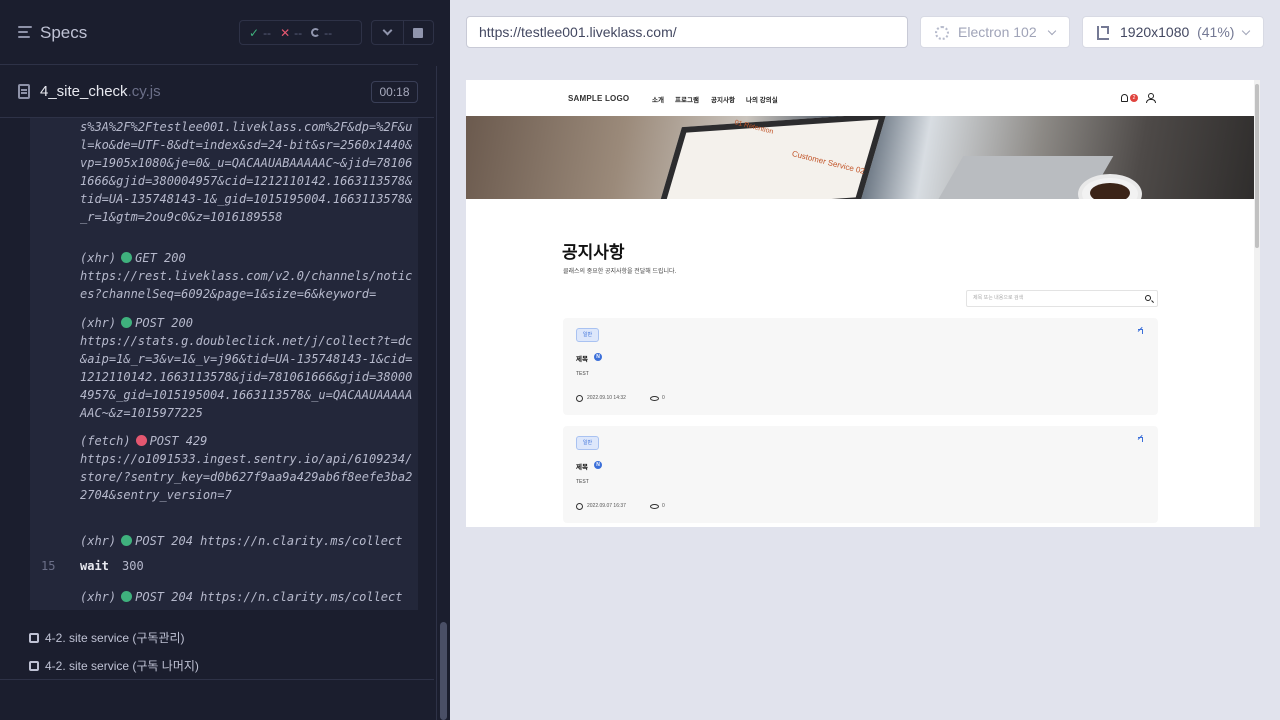  I want to click on test-title: 4-2. site service (구독 나머지), so click(122, 666).